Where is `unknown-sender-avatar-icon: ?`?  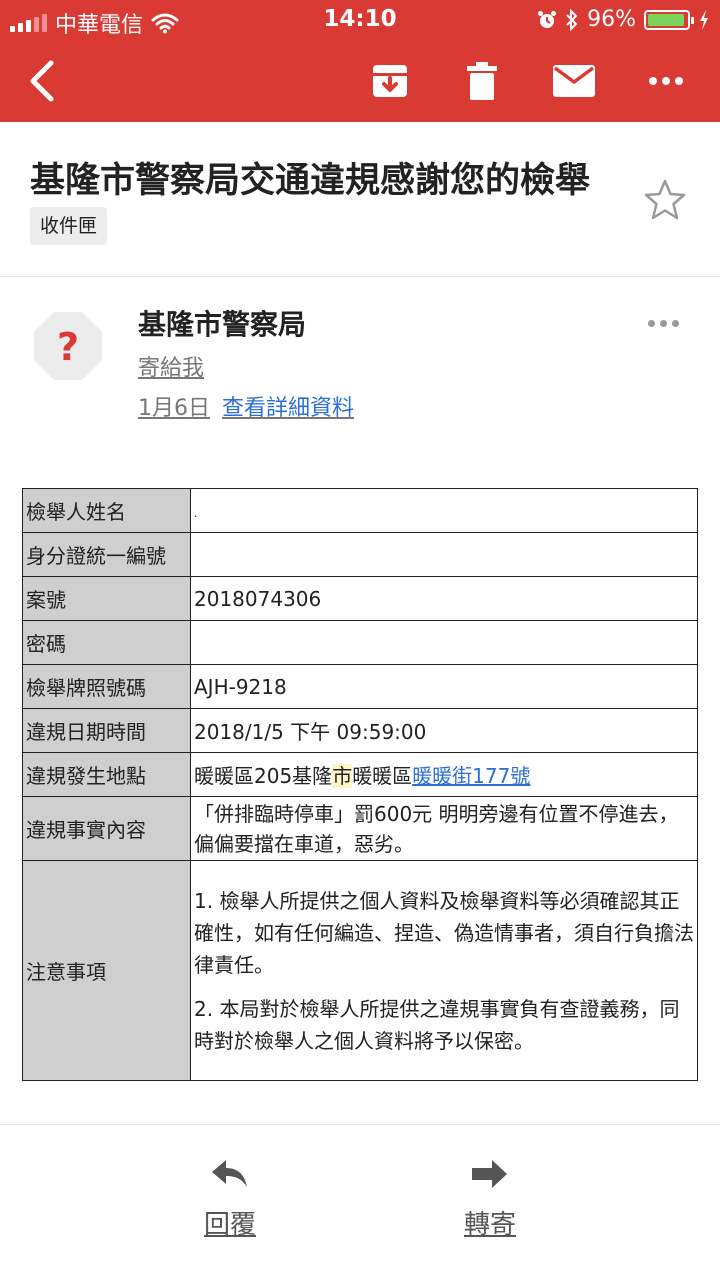
unknown-sender-avatar-icon: ? is located at coordinates (68, 346).